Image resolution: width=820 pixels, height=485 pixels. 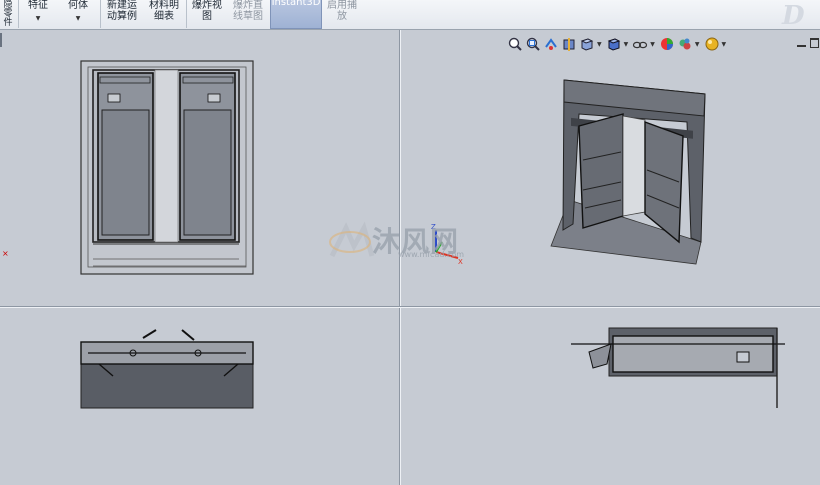 What do you see at coordinates (431, 254) in the screenshot?
I see `watermark-url: www.mfcad.com` at bounding box center [431, 254].